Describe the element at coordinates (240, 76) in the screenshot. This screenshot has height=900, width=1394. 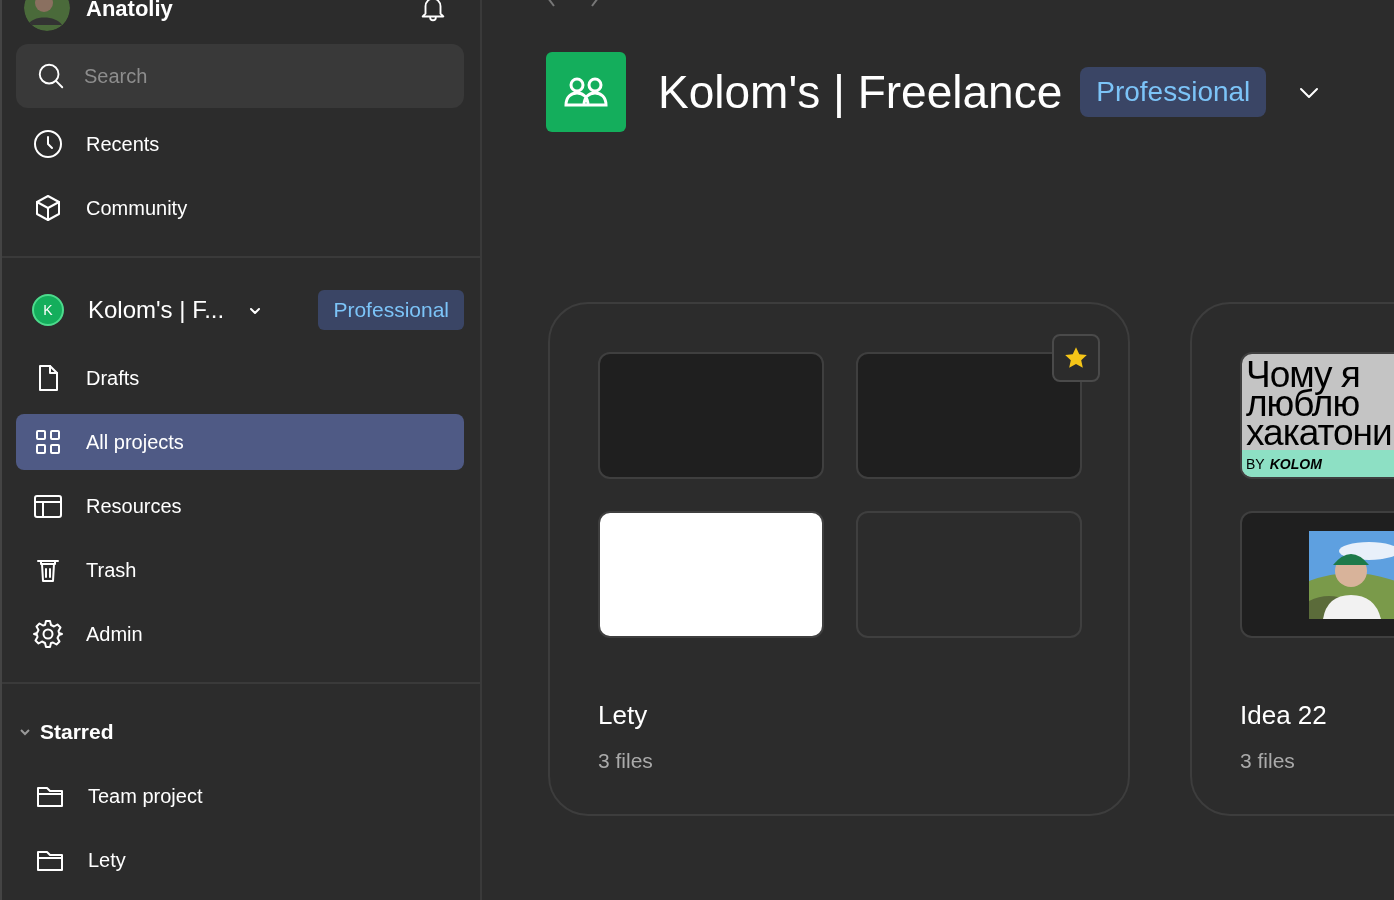
I see `search-field: Search` at that location.